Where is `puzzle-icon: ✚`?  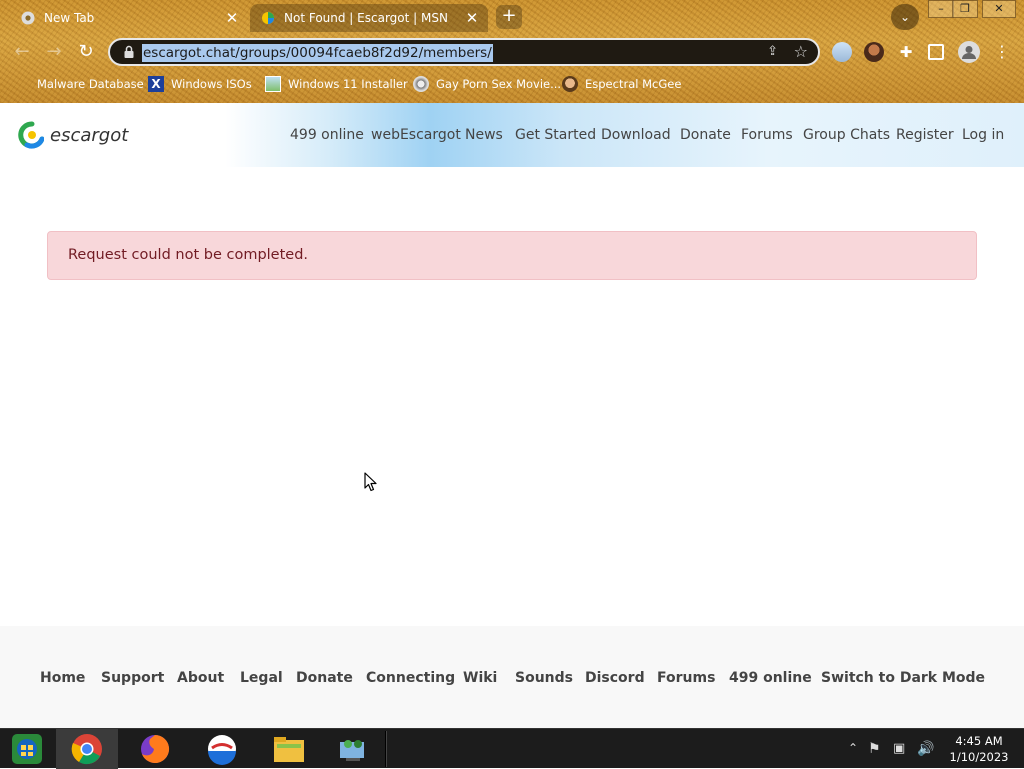
puzzle-icon: ✚ is located at coordinates (906, 52).